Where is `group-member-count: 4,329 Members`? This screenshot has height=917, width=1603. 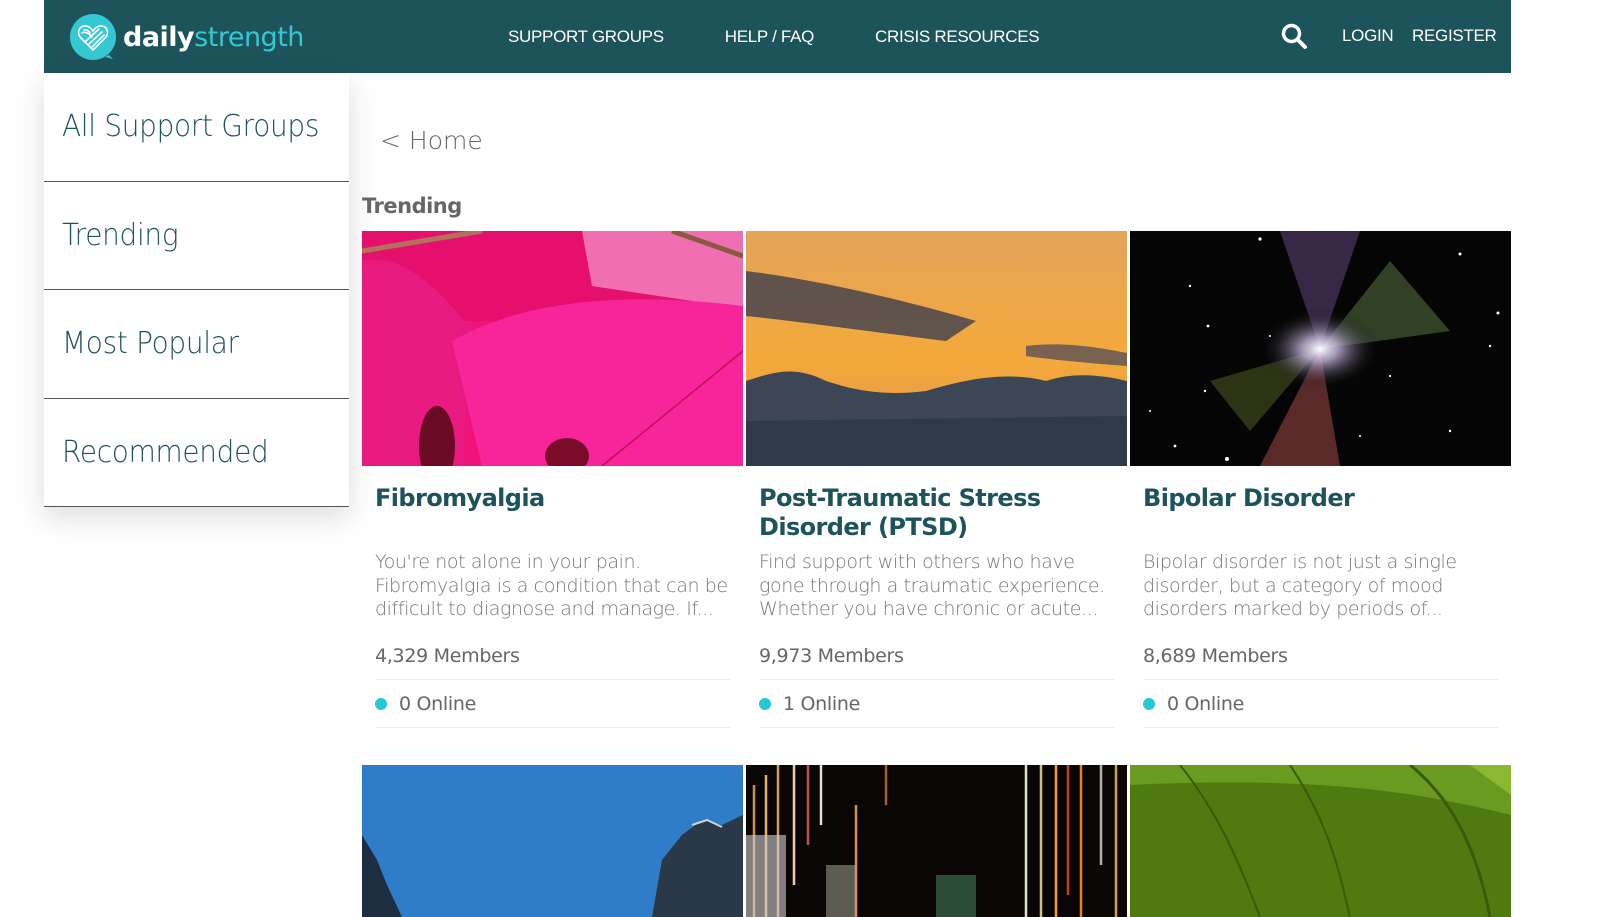 group-member-count: 4,329 Members is located at coordinates (552, 662).